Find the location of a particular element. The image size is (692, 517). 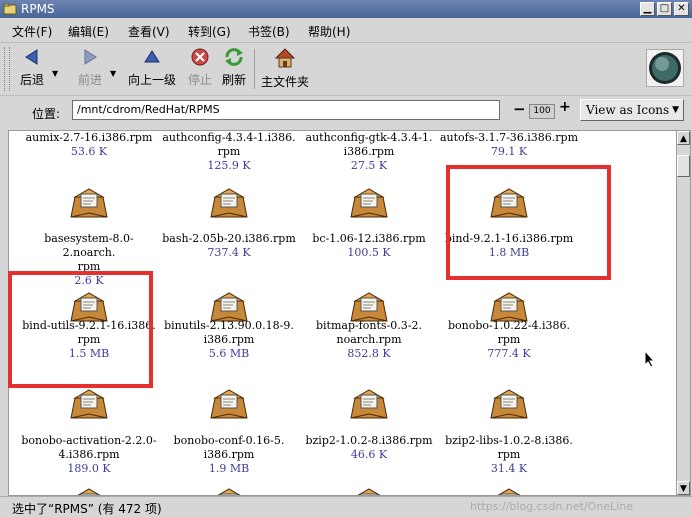

scroll-down-arrow-icon: ▼ is located at coordinates (683, 488).